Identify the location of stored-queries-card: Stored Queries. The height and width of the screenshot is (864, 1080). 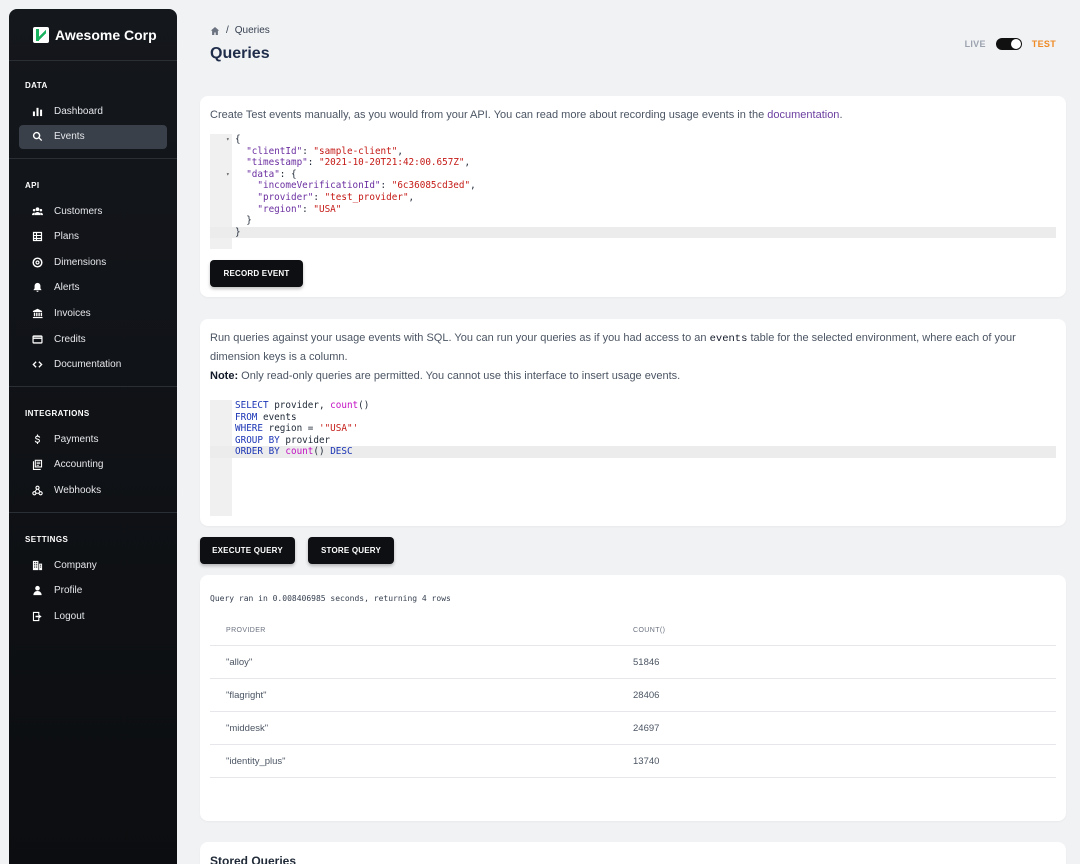
(633, 853).